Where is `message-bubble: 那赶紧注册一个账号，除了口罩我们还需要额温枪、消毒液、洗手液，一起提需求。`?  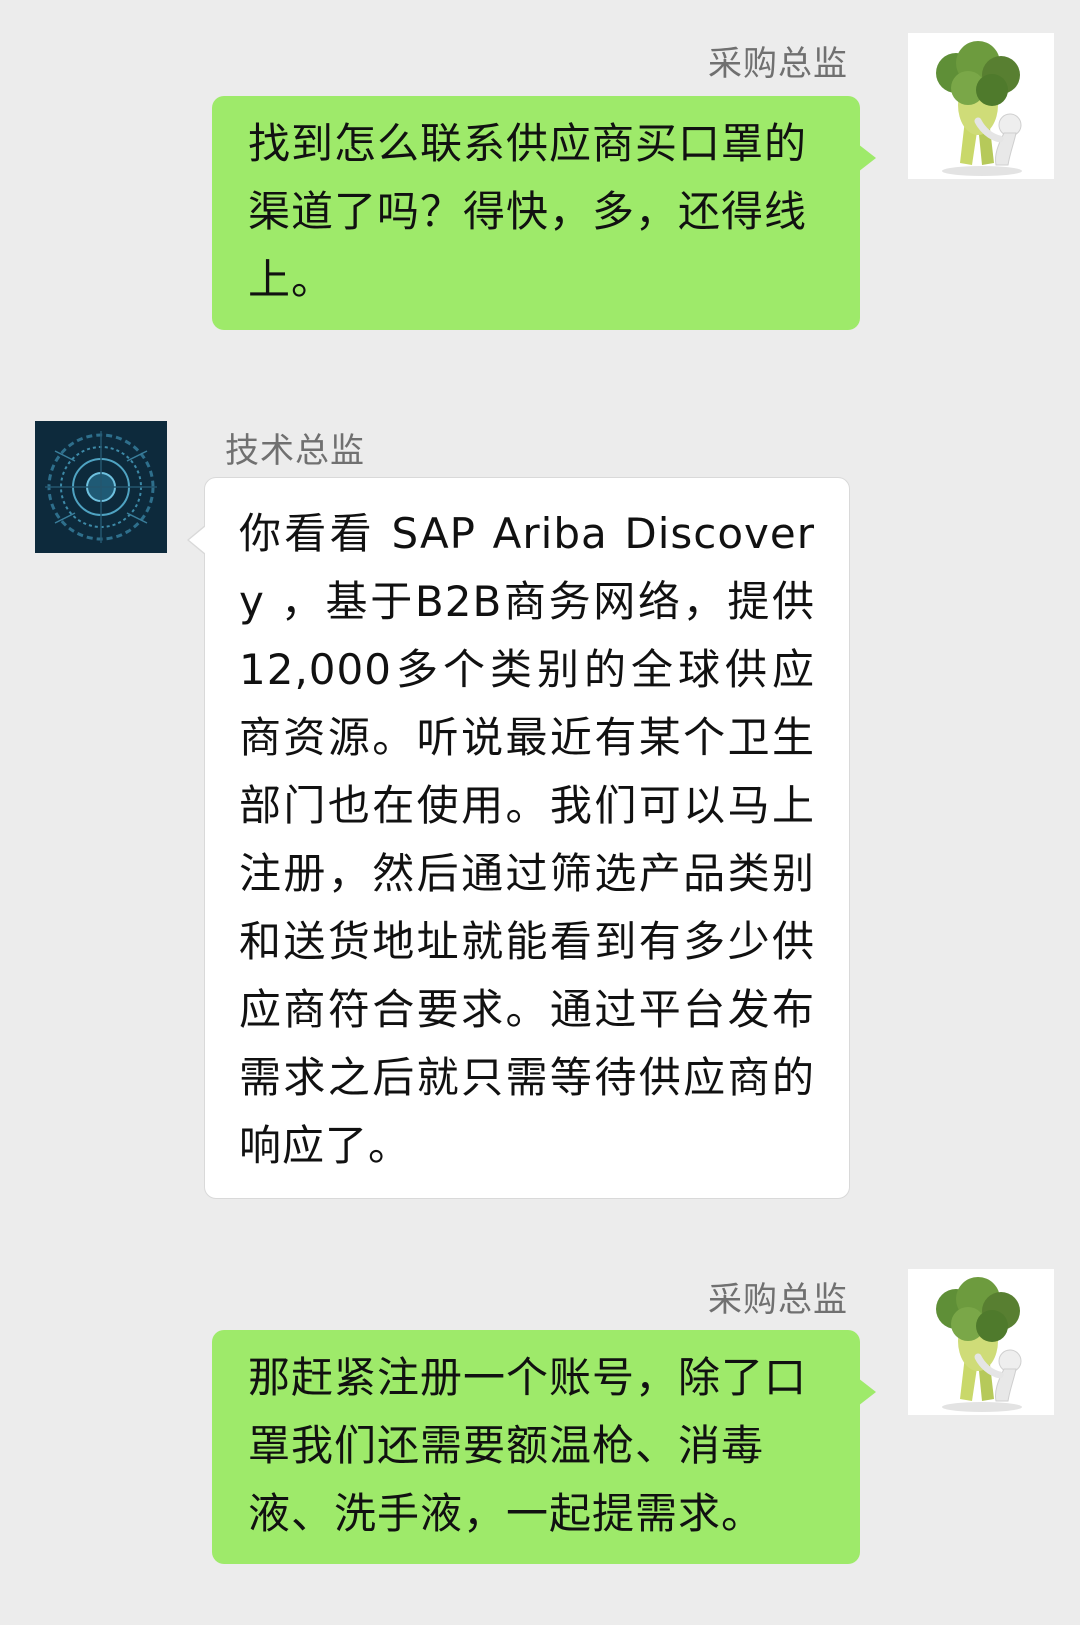 message-bubble: 那赶紧注册一个账号，除了口罩我们还需要额温枪、消毒液、洗手液，一起提需求。 is located at coordinates (544, 1447).